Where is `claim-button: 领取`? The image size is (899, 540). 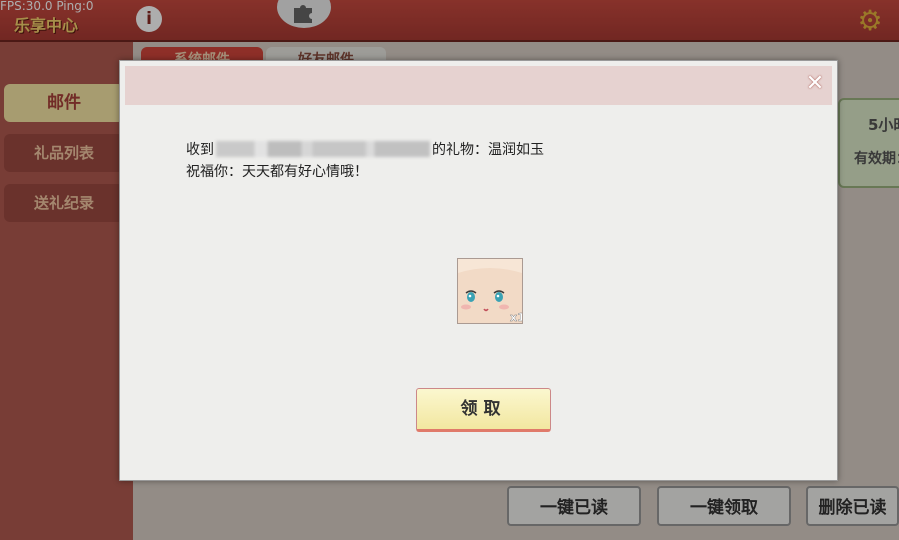 claim-button: 领取 is located at coordinates (483, 410).